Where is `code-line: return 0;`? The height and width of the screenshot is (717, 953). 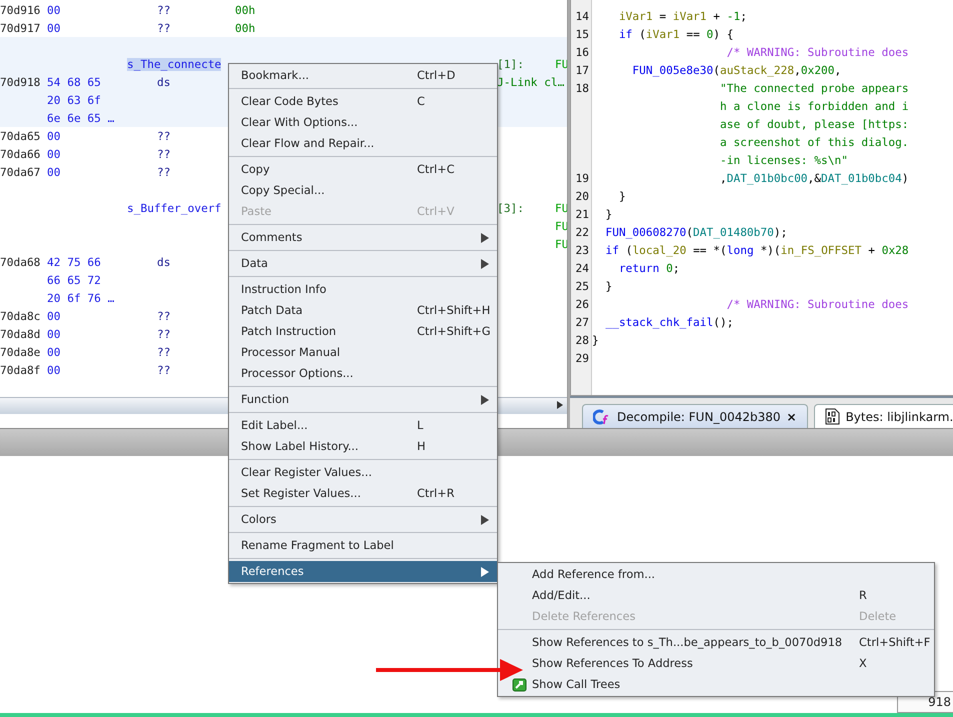
code-line: return 0; is located at coordinates (649, 268).